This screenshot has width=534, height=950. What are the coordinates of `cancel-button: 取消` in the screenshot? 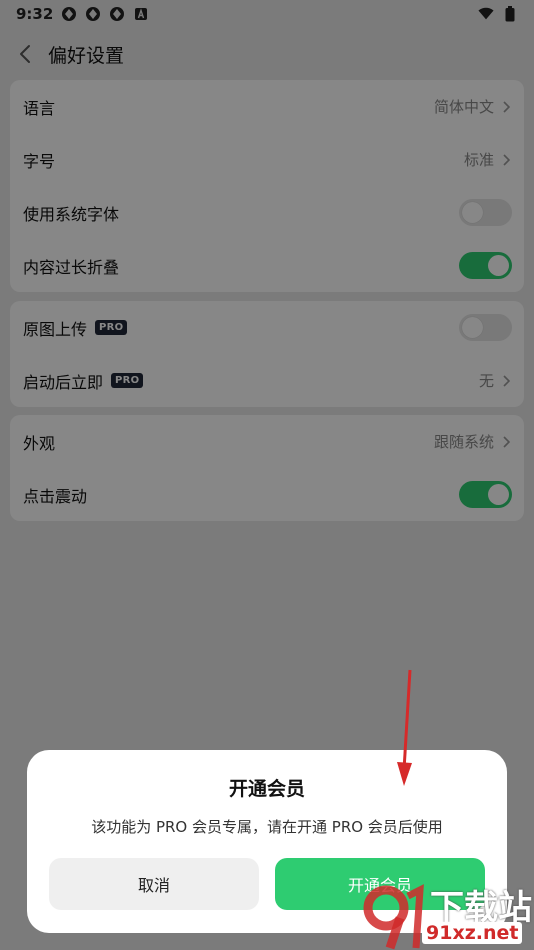 It's located at (154, 884).